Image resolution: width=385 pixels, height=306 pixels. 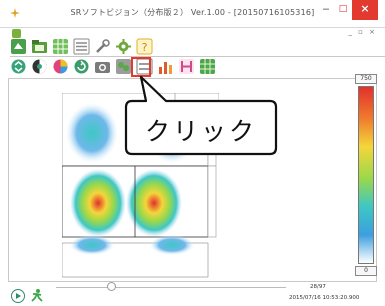 What do you see at coordinates (343, 10) in the screenshot?
I see `maximize-button: □` at bounding box center [343, 10].